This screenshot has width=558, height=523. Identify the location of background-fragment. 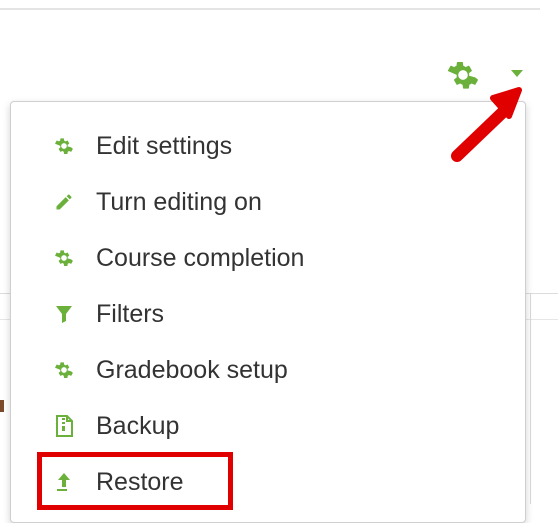
(2, 406).